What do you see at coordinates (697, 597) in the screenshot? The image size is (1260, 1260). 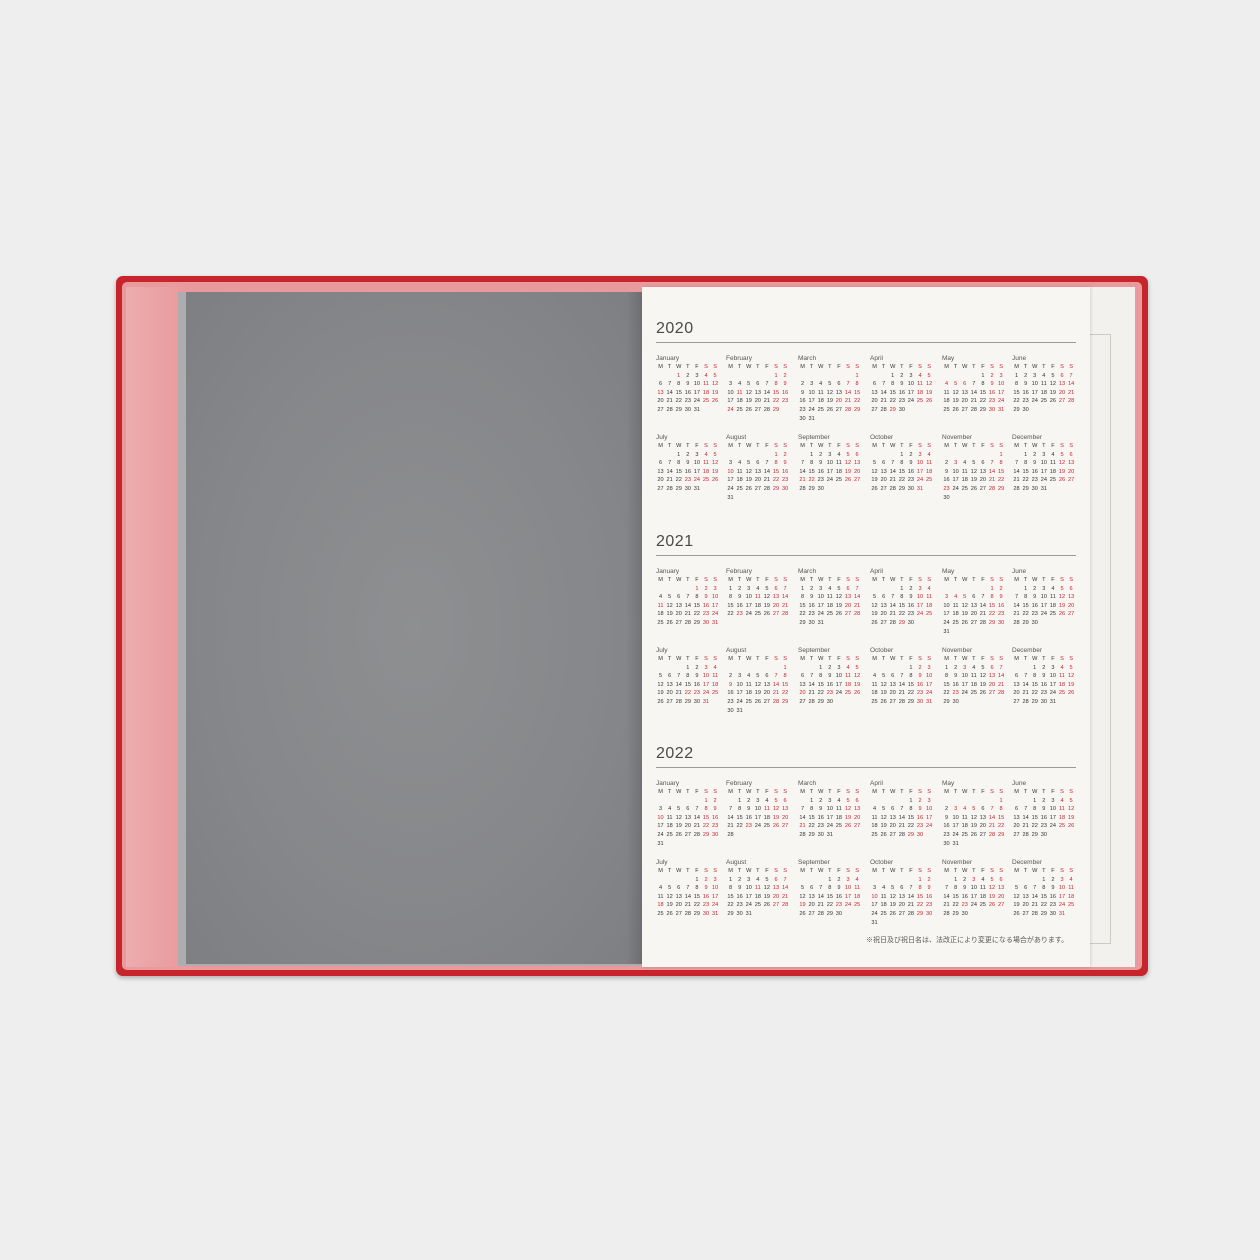 I see `day-number: 8` at bounding box center [697, 597].